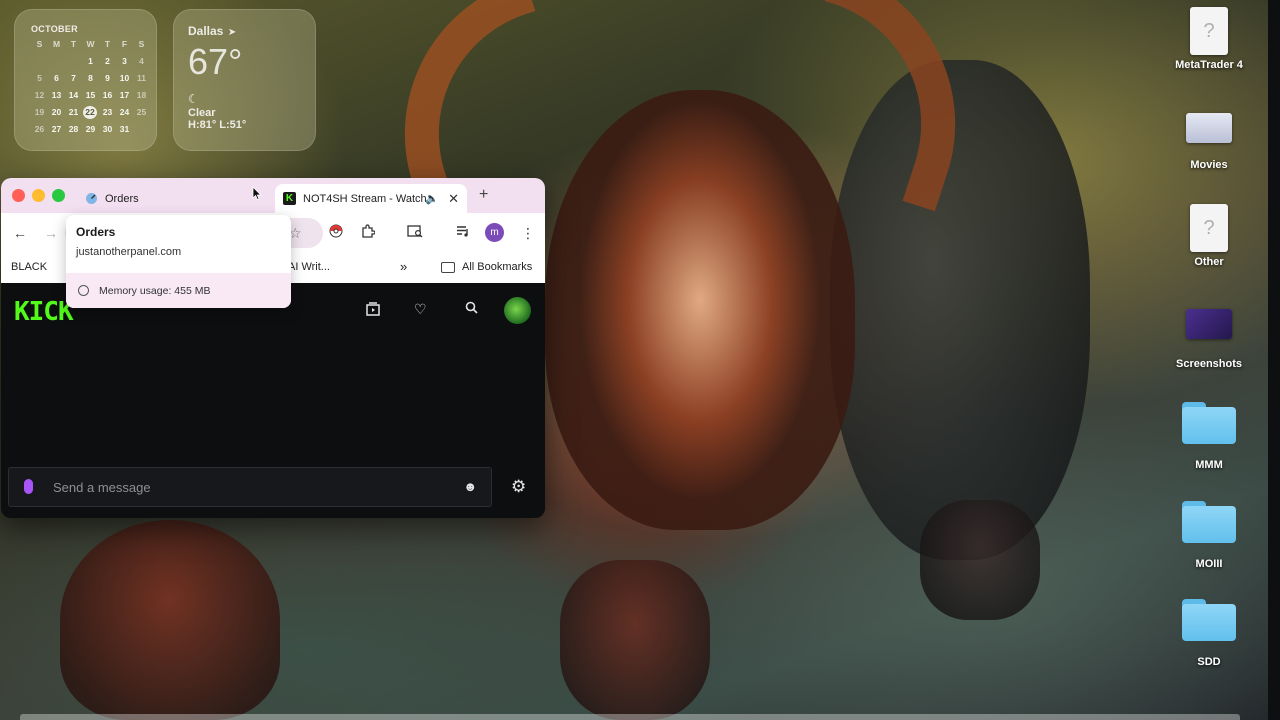  What do you see at coordinates (215, 61) in the screenshot?
I see `weather-temperature: 67°` at bounding box center [215, 61].